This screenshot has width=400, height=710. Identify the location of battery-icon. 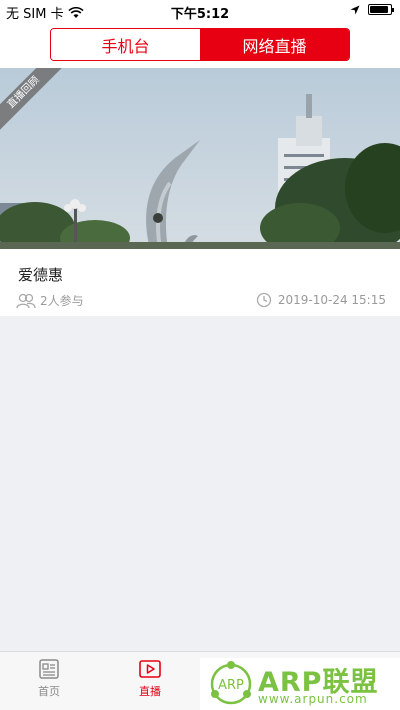
(381, 9).